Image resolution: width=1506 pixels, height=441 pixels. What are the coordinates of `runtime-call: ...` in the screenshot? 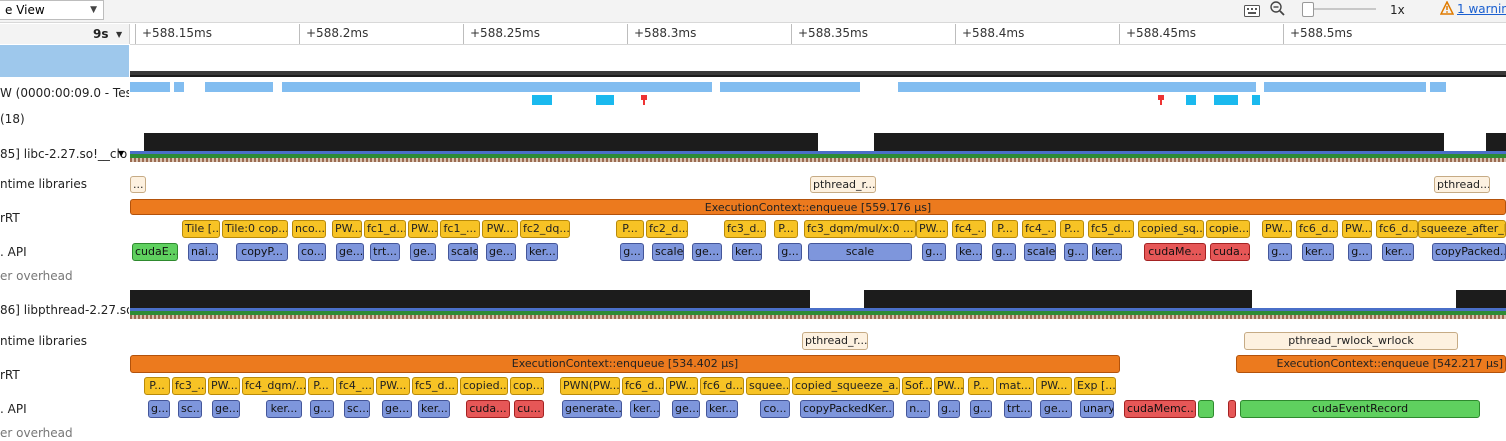 It's located at (138, 184).